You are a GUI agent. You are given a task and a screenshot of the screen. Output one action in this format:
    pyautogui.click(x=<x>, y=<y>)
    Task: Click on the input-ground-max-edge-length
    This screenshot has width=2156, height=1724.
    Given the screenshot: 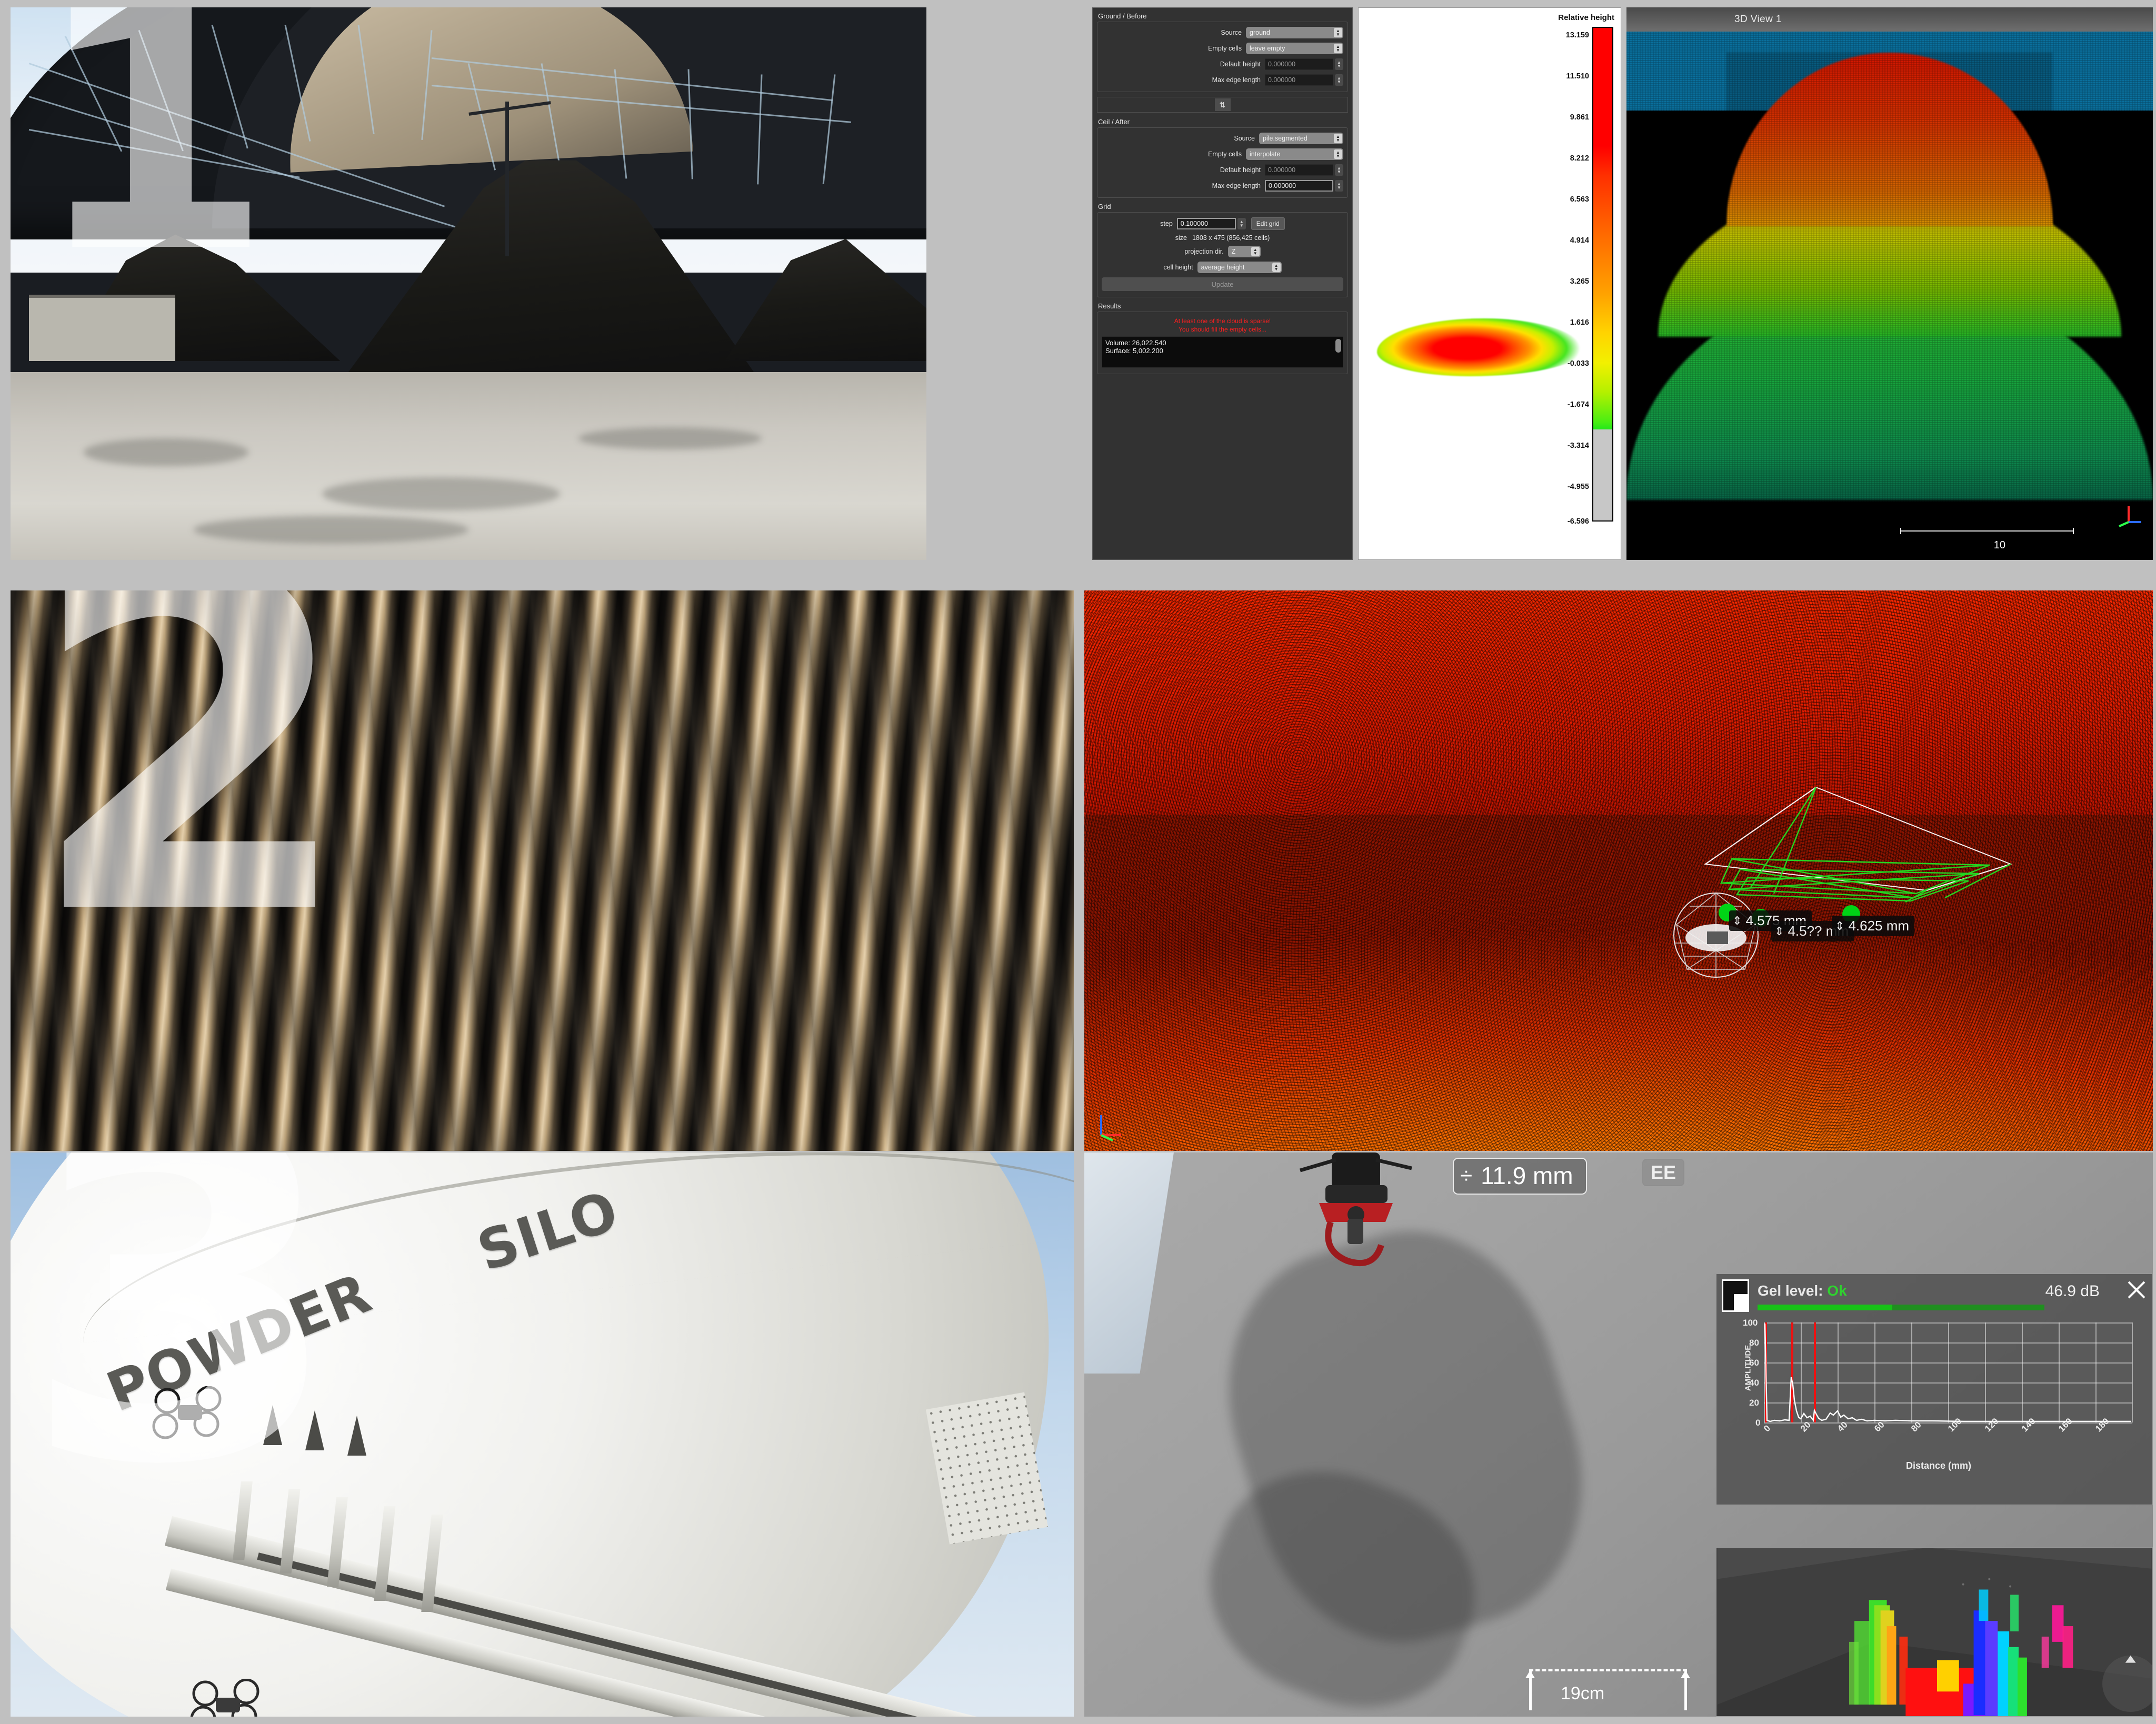 What is the action you would take?
    pyautogui.click(x=1299, y=80)
    